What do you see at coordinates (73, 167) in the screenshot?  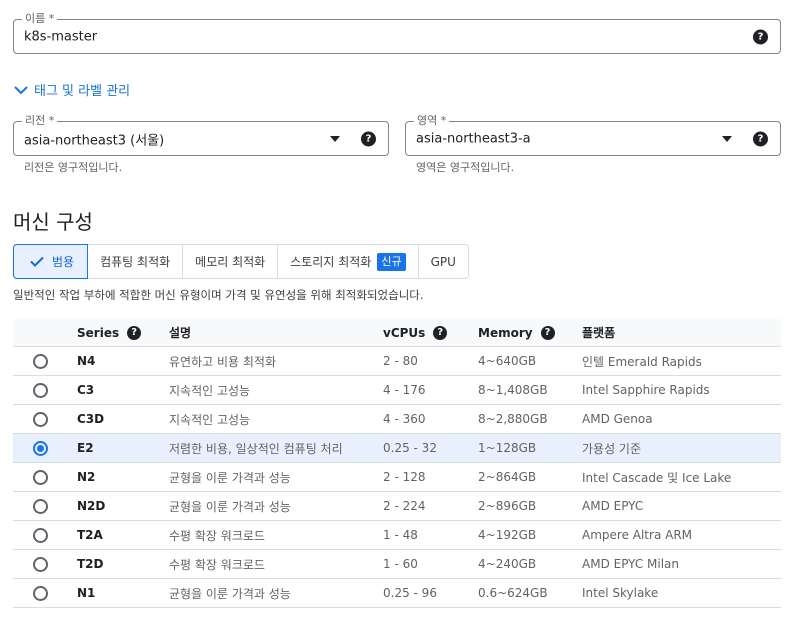 I see `region-hint: 리전은 영구적입니다.` at bounding box center [73, 167].